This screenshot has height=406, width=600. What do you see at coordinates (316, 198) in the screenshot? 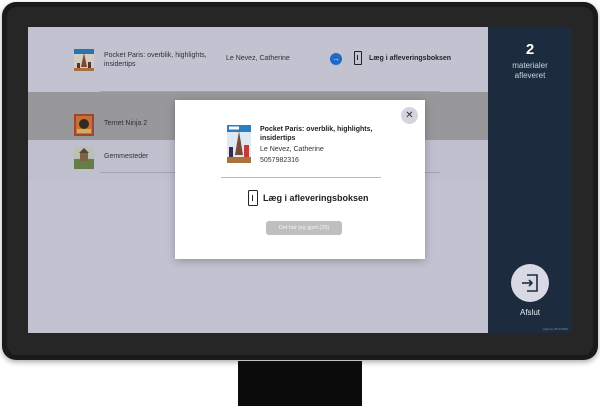
I see `modal-instruction: Læg i afleveringsboksen` at bounding box center [316, 198].